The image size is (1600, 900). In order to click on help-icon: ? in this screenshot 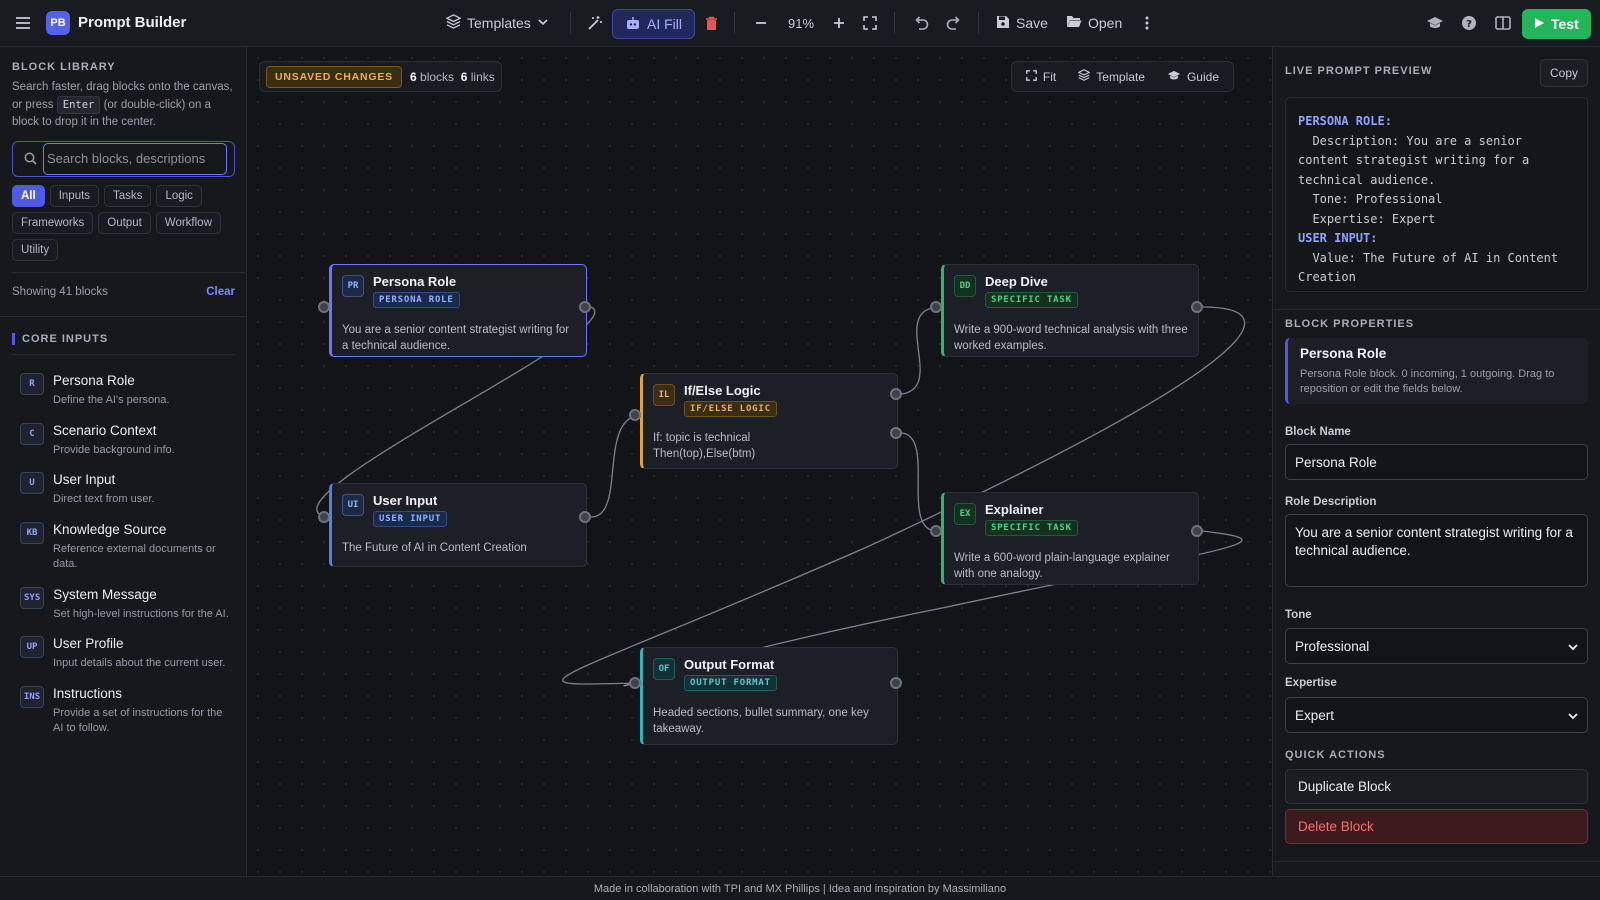, I will do `click(1469, 23)`.